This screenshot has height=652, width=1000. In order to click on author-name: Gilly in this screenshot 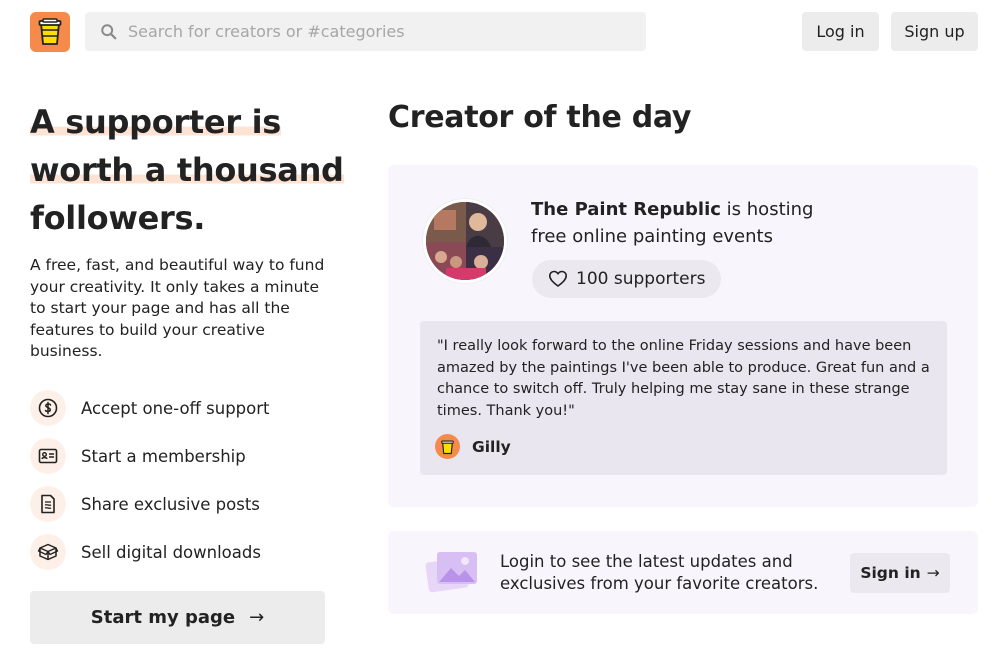, I will do `click(491, 446)`.